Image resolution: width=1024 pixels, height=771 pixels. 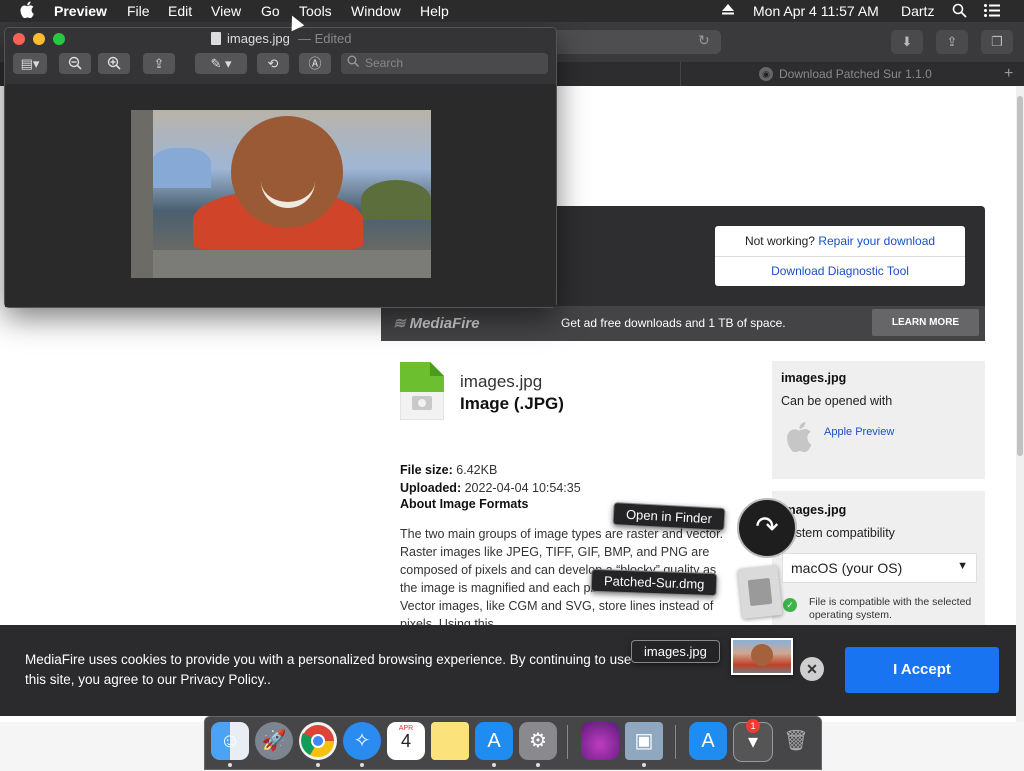 What do you see at coordinates (325, 38) in the screenshot?
I see `edited-status: — Edited` at bounding box center [325, 38].